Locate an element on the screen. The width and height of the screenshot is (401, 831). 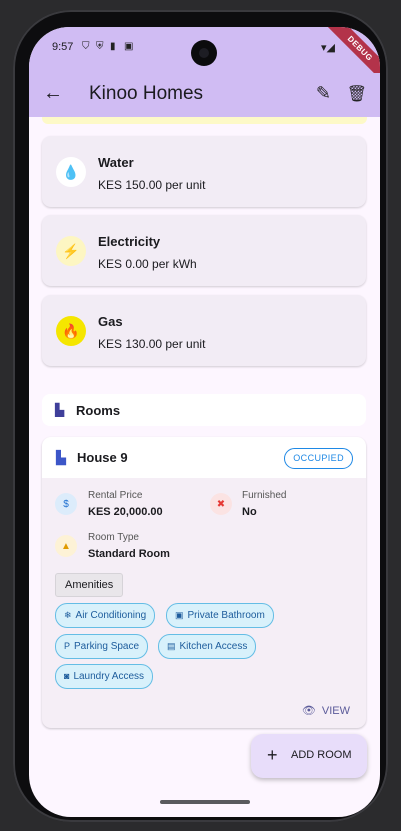
status-time: 9:57 is located at coordinates (63, 47).